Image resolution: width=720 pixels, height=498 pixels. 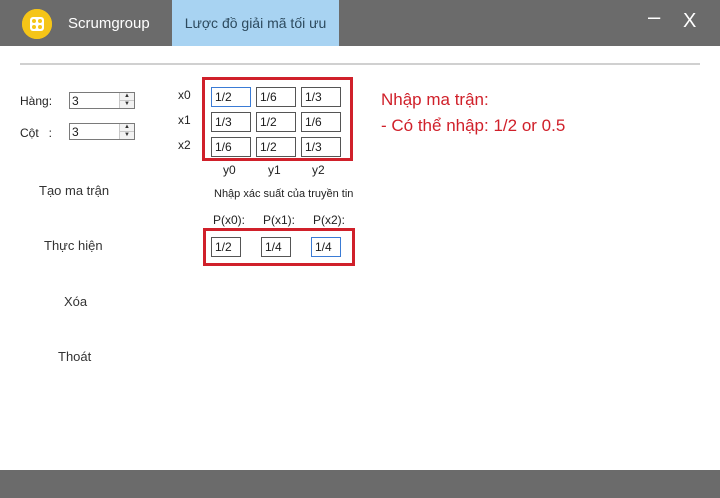 I want to click on minimize-button: –, so click(x=654, y=17).